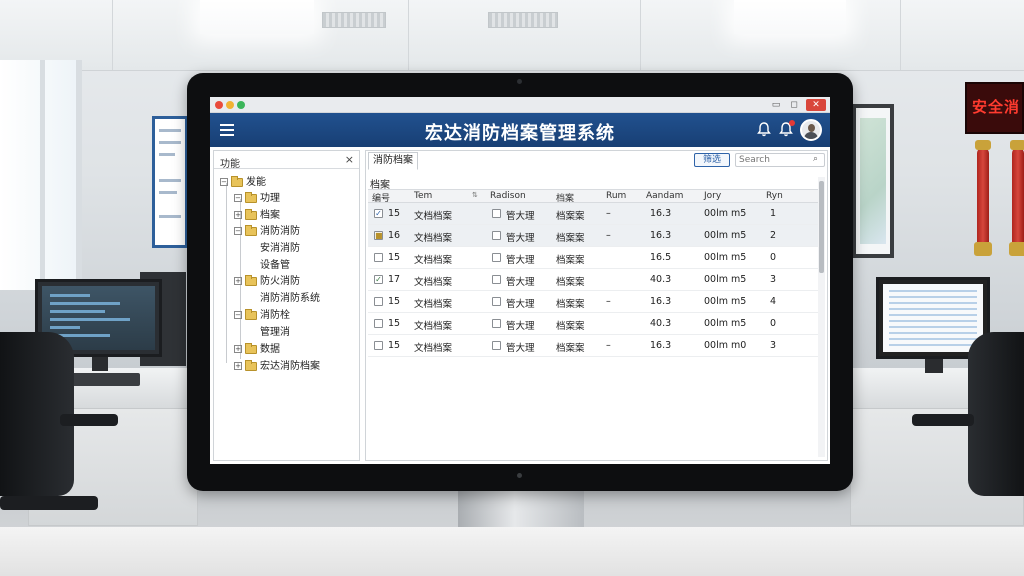 Image resolution: width=1024 pixels, height=576 pixels. What do you see at coordinates (275, 266) in the screenshot?
I see `sidebar-item: 设备管` at bounding box center [275, 266].